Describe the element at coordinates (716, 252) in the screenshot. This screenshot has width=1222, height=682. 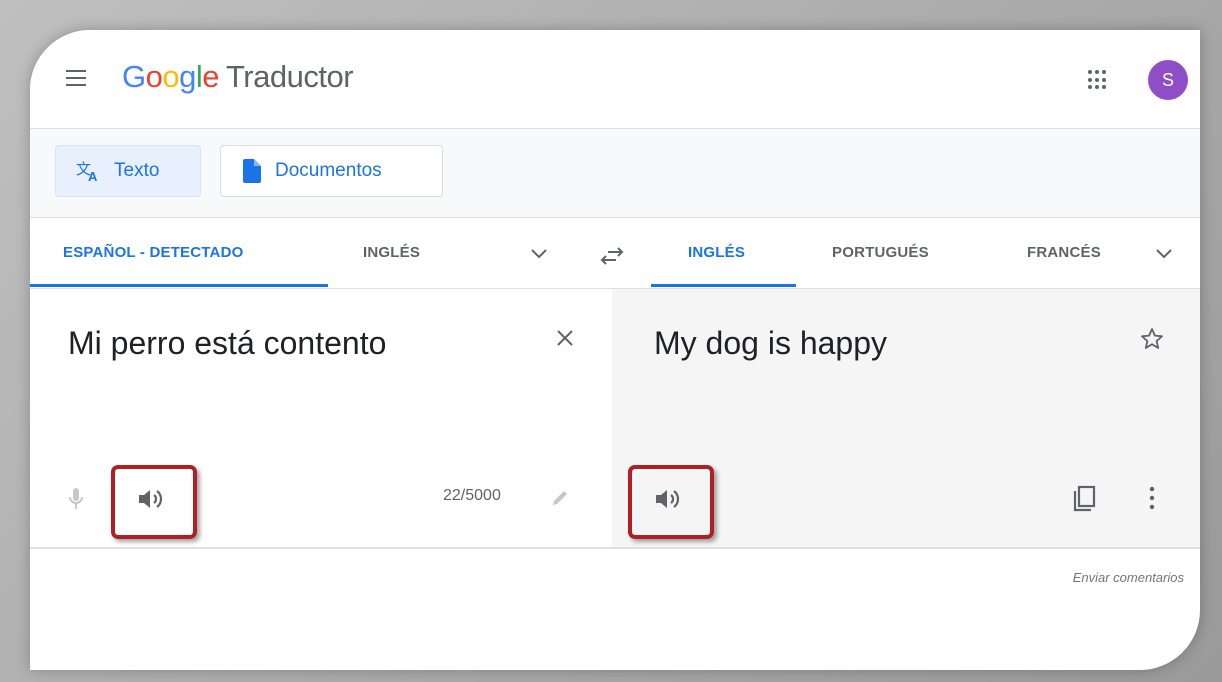
I see `target-lang-english: INGLÉS` at that location.